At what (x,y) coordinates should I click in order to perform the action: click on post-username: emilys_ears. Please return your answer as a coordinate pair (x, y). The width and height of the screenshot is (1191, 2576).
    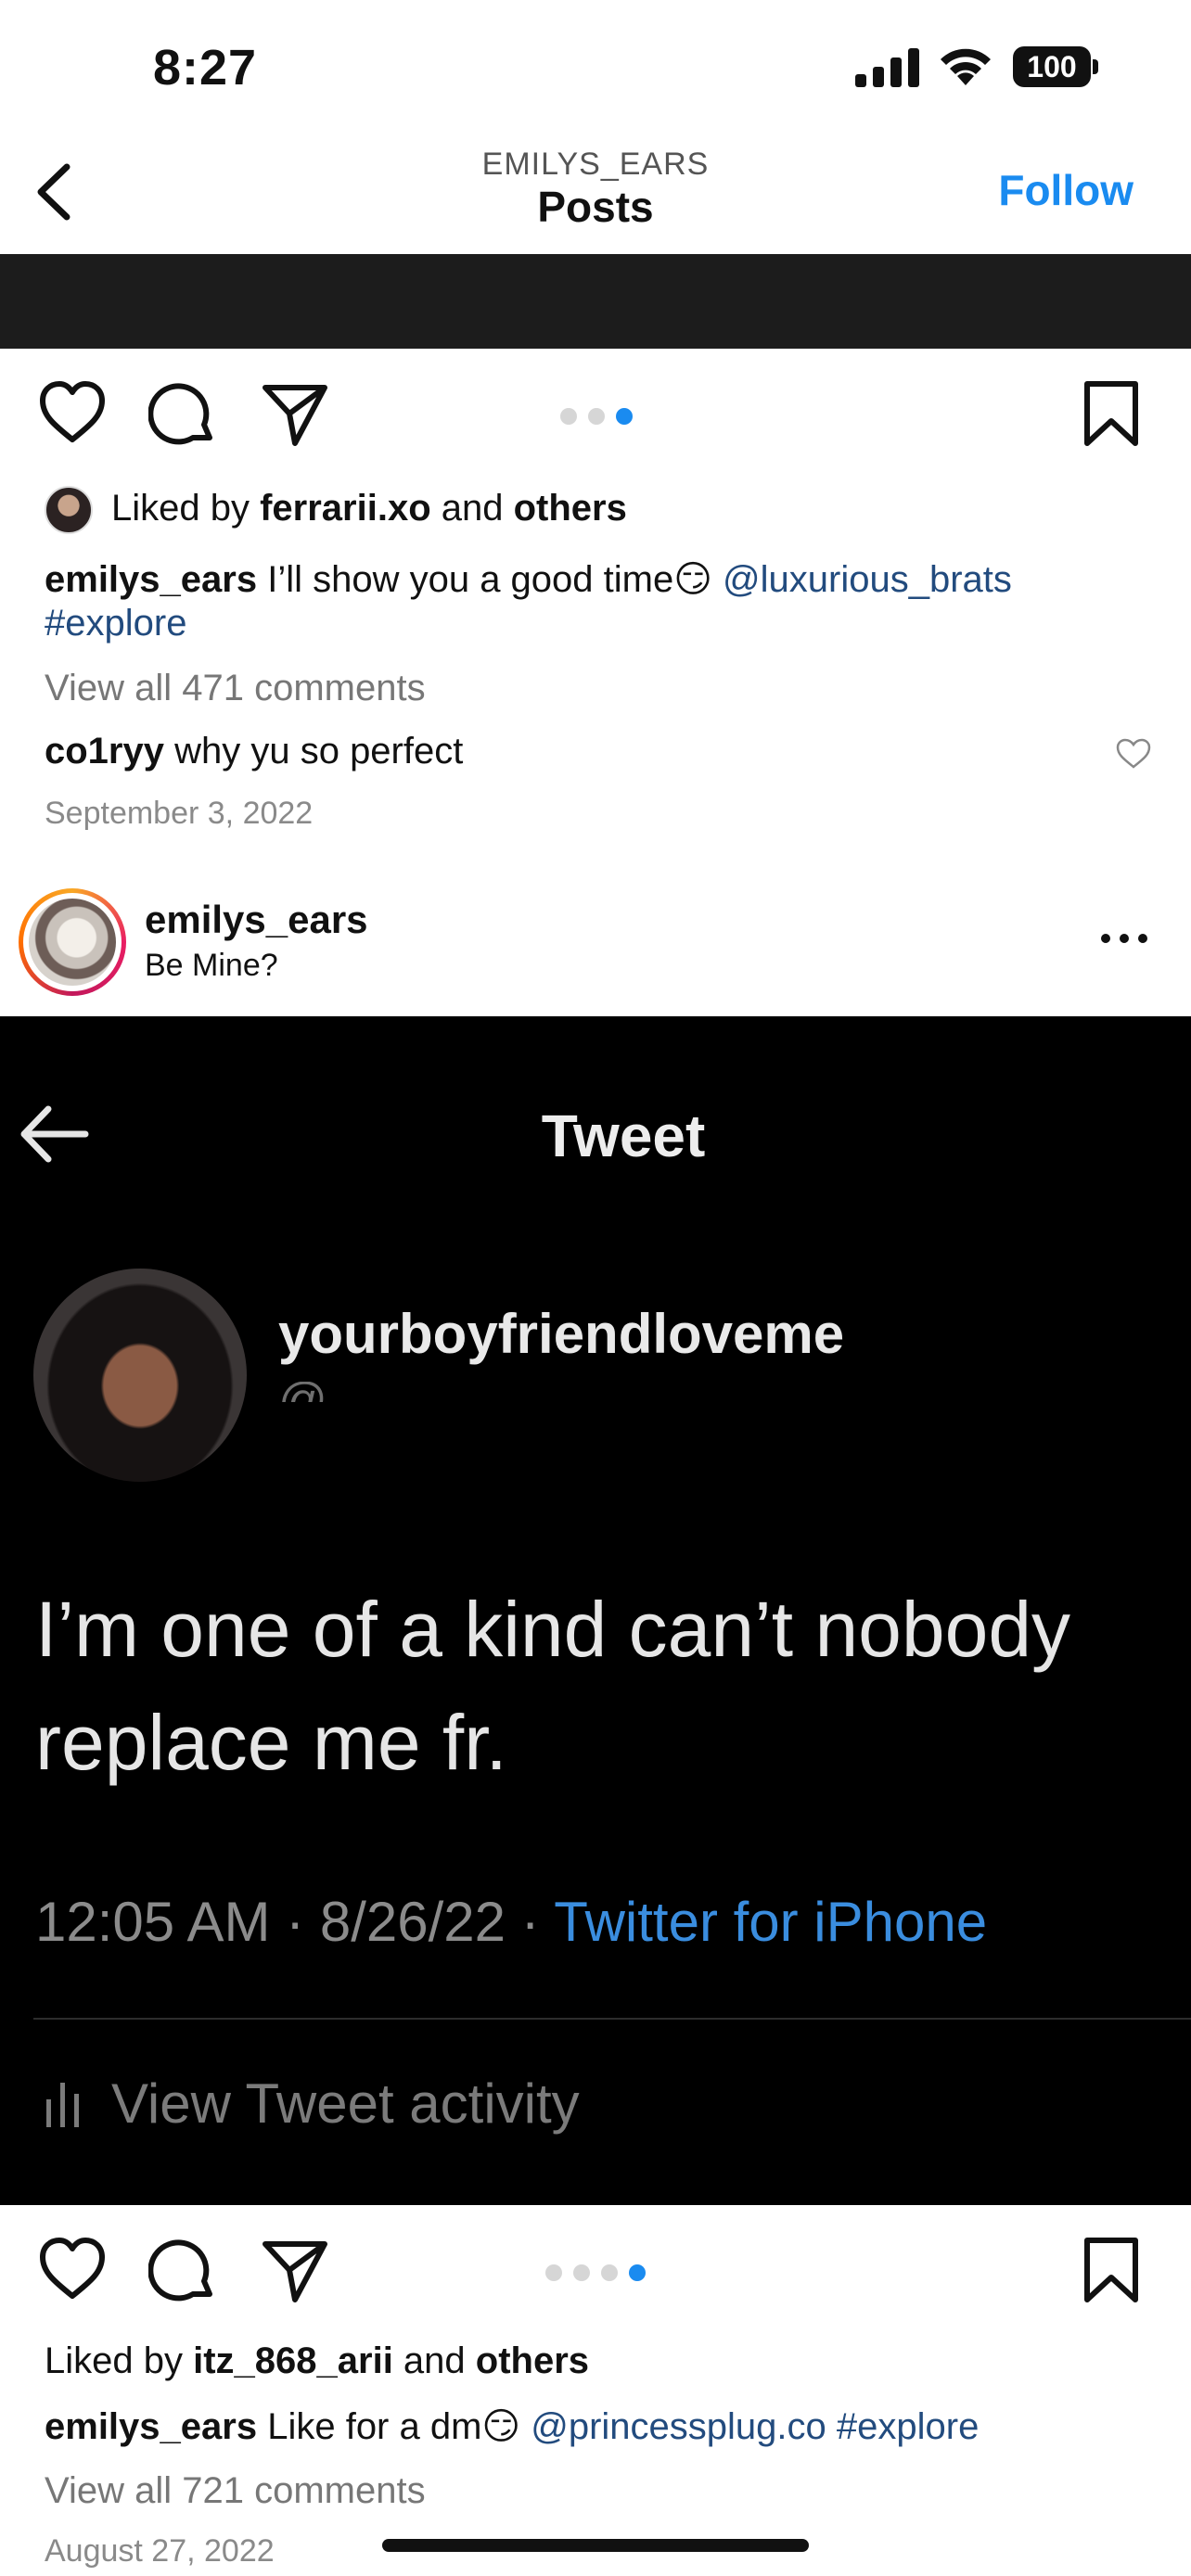
    Looking at the image, I should click on (257, 920).